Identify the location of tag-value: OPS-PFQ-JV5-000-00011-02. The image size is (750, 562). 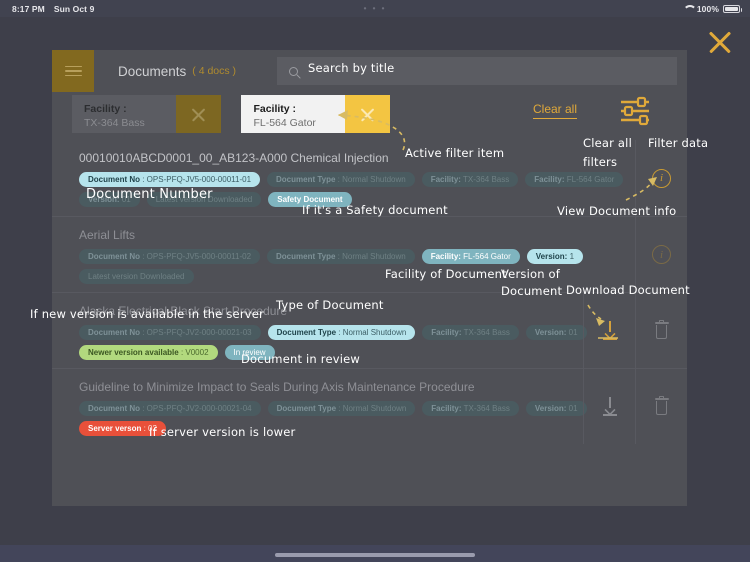
(199, 256).